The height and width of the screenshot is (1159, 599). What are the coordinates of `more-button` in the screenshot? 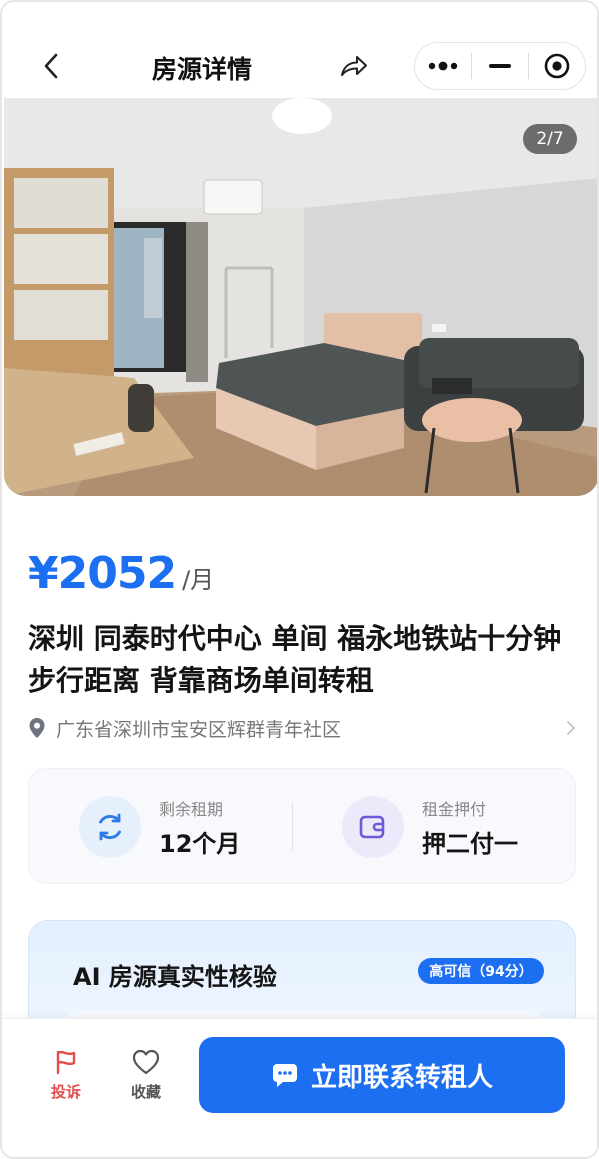 It's located at (443, 66).